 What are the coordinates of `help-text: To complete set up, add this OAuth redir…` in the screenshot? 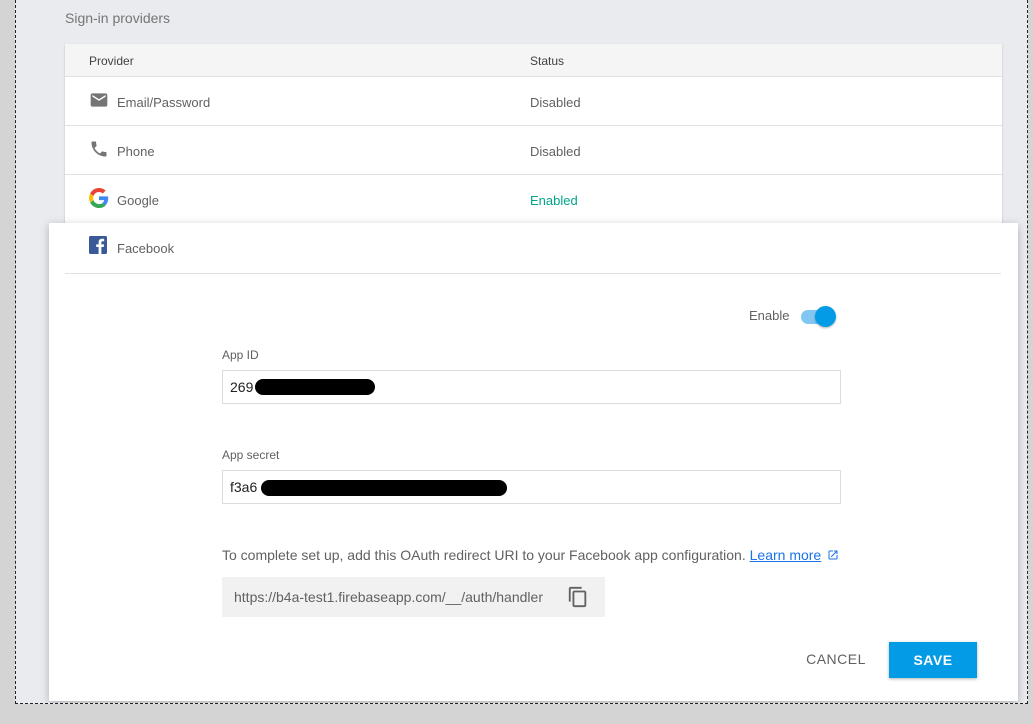 It's located at (530, 555).